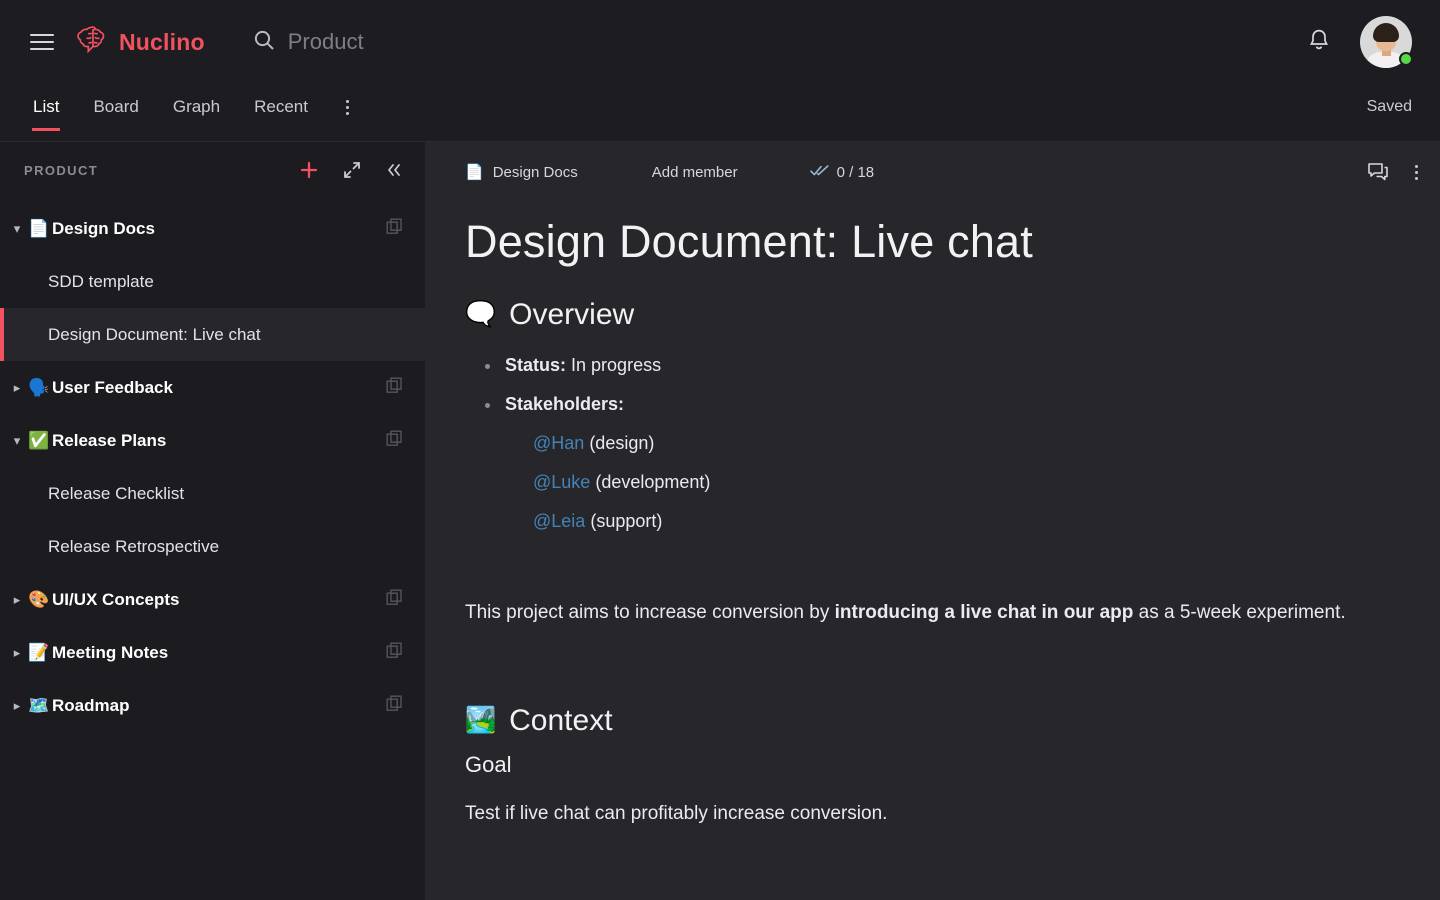 This screenshot has height=900, width=1440. Describe the element at coordinates (474, 172) in the screenshot. I see `breadcrumb-emoji: 📄` at that location.